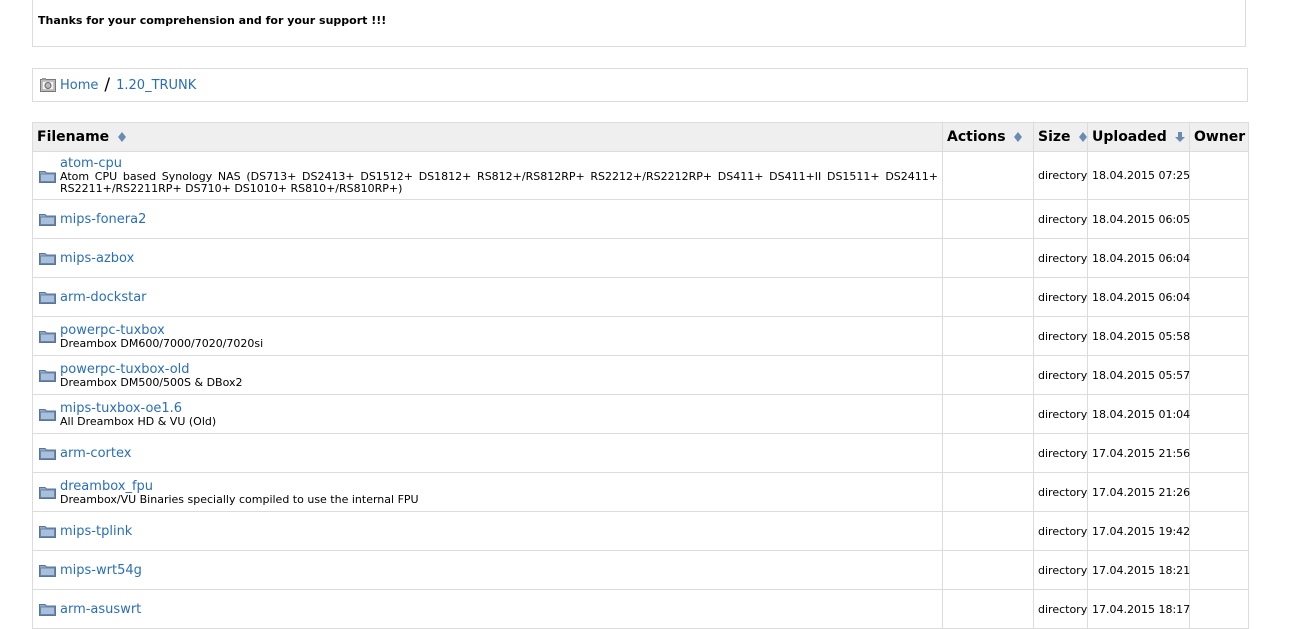  Describe the element at coordinates (499, 609) in the screenshot. I see `file-link: arm-asuswrt` at that location.